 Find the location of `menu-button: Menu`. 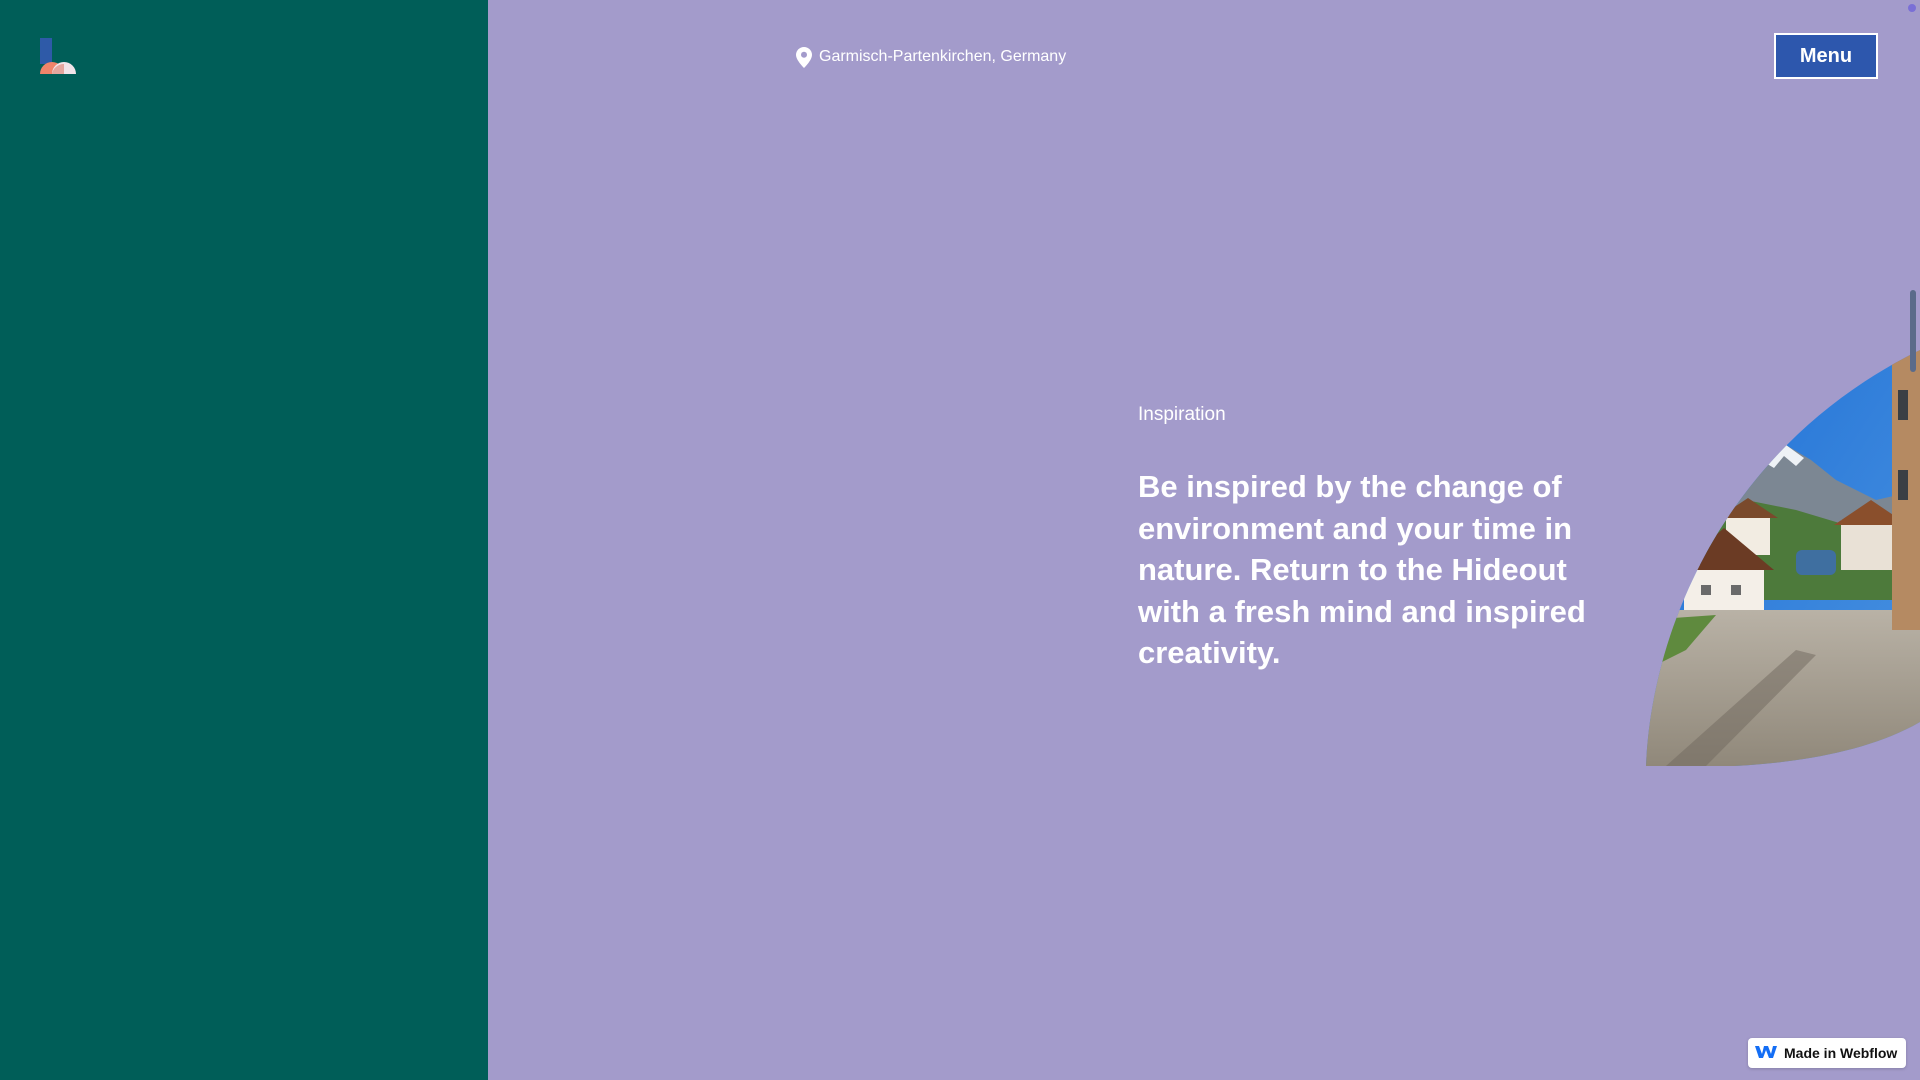

menu-button: Menu is located at coordinates (1826, 56).